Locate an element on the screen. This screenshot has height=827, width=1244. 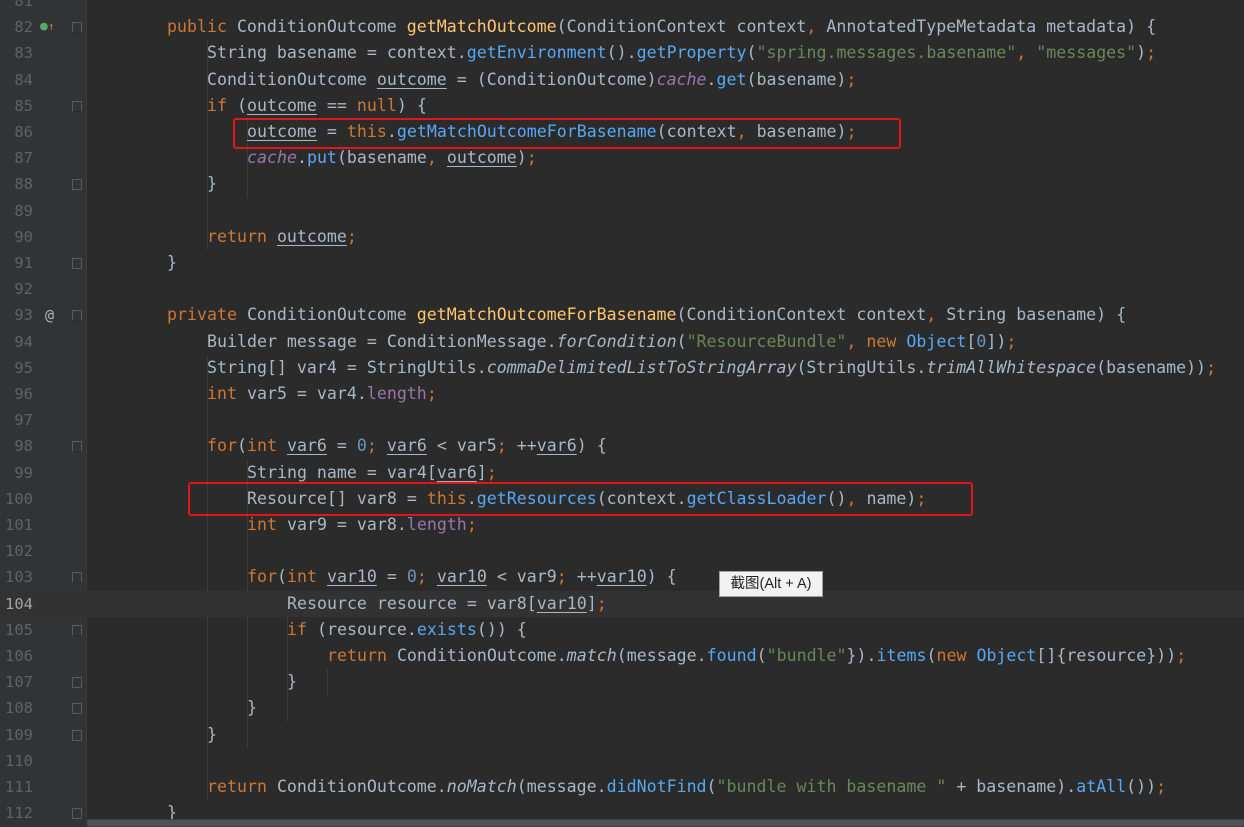
line-number: 101 is located at coordinates (16, 525).